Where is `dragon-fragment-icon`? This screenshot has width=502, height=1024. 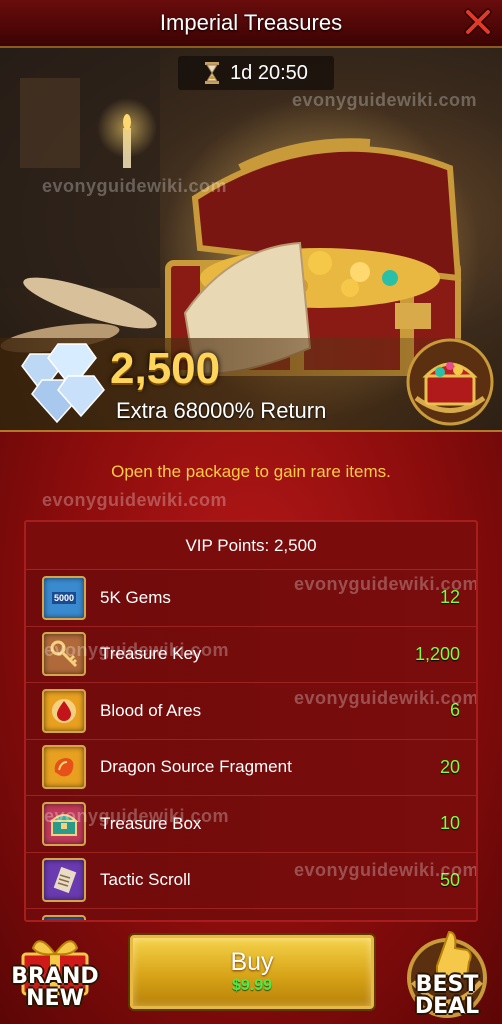 dragon-fragment-icon is located at coordinates (64, 767).